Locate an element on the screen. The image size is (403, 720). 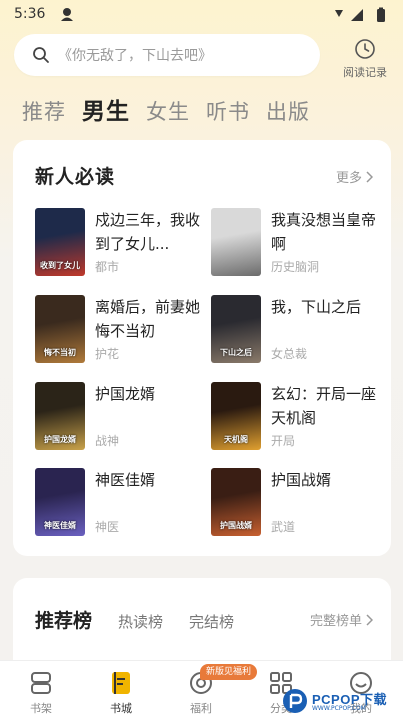
pcpop-logo-icon is located at coordinates (295, 701).